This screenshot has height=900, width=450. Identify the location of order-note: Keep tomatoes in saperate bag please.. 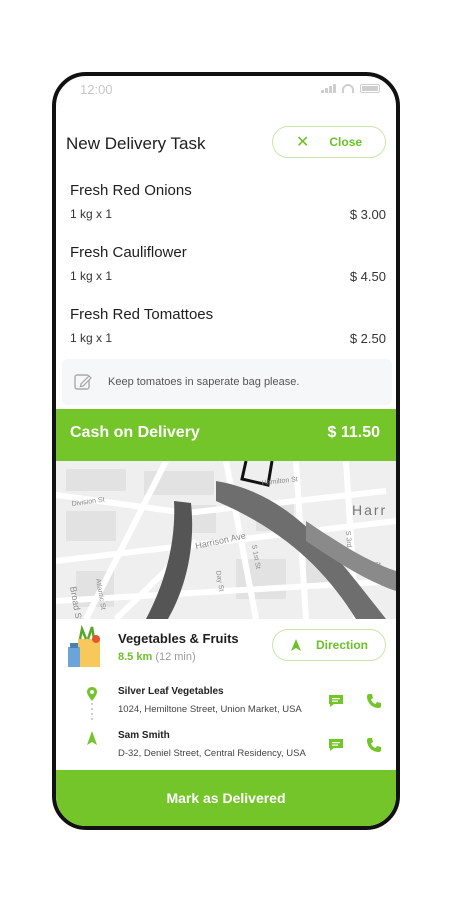
(227, 382).